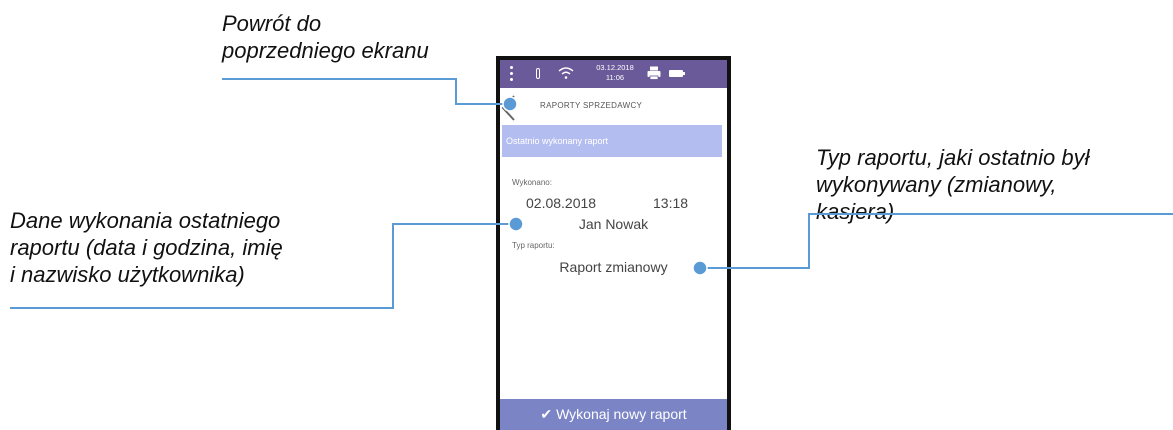  I want to click on status-datetime: 03.12.2018 11:06, so click(615, 73).